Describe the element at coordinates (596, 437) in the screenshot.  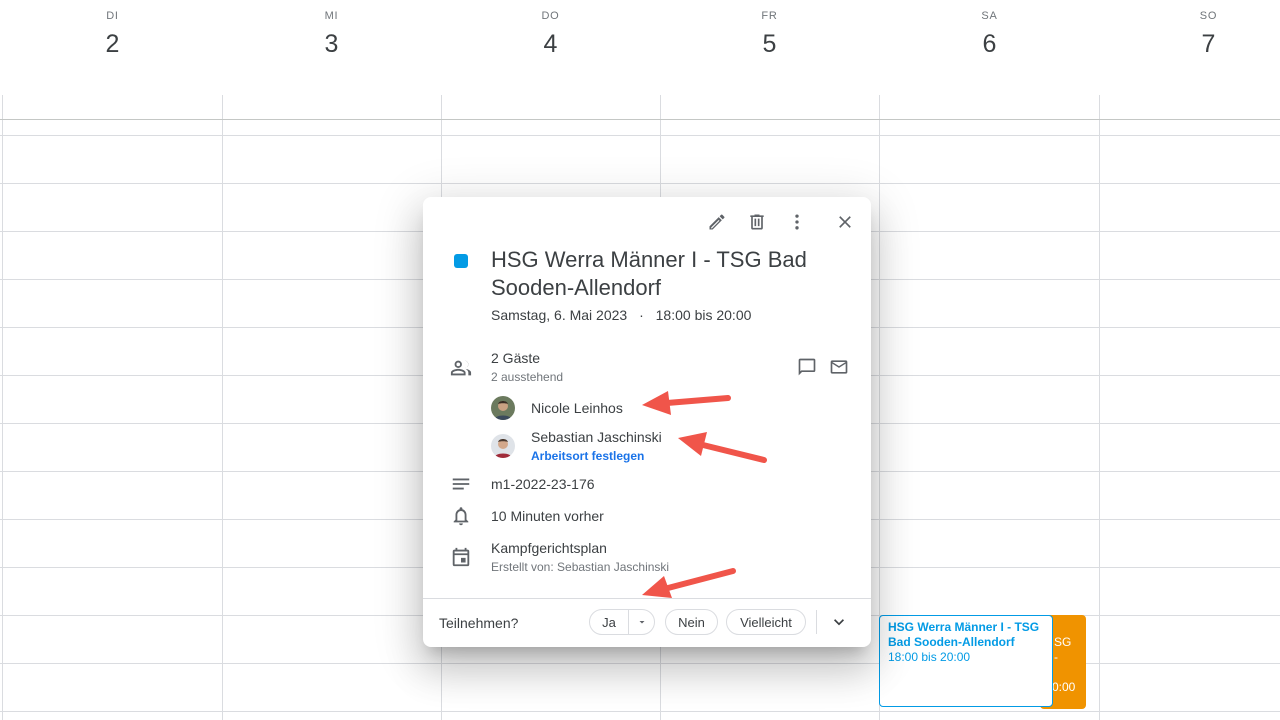
I see `guest-name: Sebastian Jaschinski` at that location.